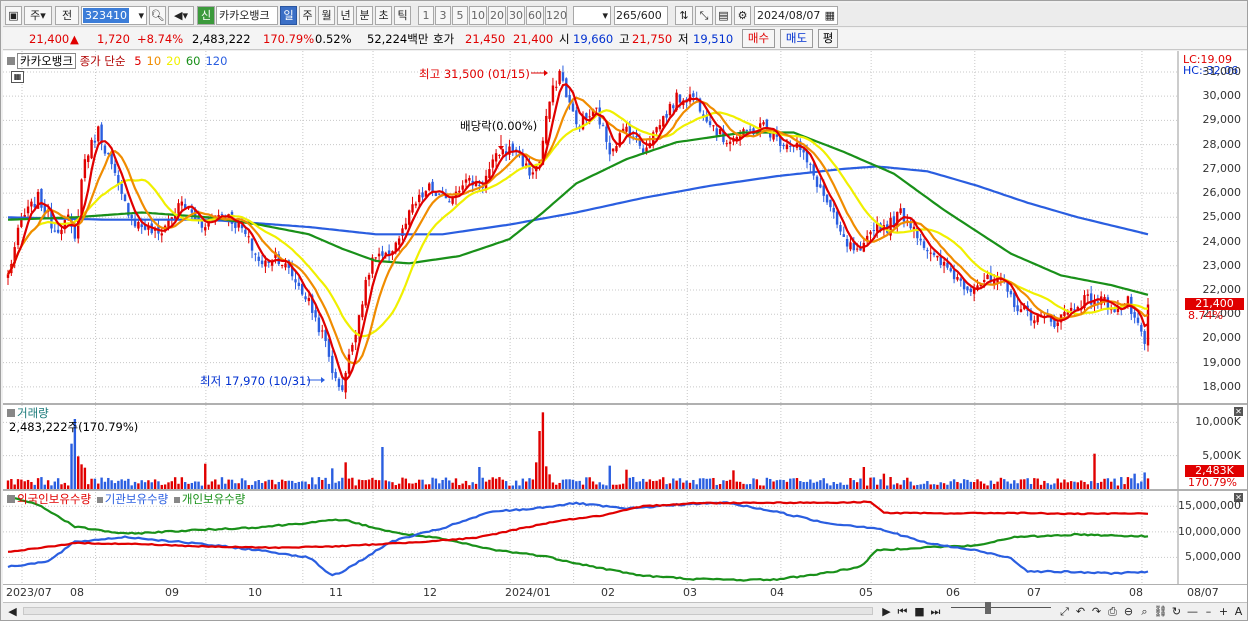 This screenshot has width=1248, height=621. What do you see at coordinates (29, 592) in the screenshot?
I see `x-tick: 2023/07` at bounding box center [29, 592].